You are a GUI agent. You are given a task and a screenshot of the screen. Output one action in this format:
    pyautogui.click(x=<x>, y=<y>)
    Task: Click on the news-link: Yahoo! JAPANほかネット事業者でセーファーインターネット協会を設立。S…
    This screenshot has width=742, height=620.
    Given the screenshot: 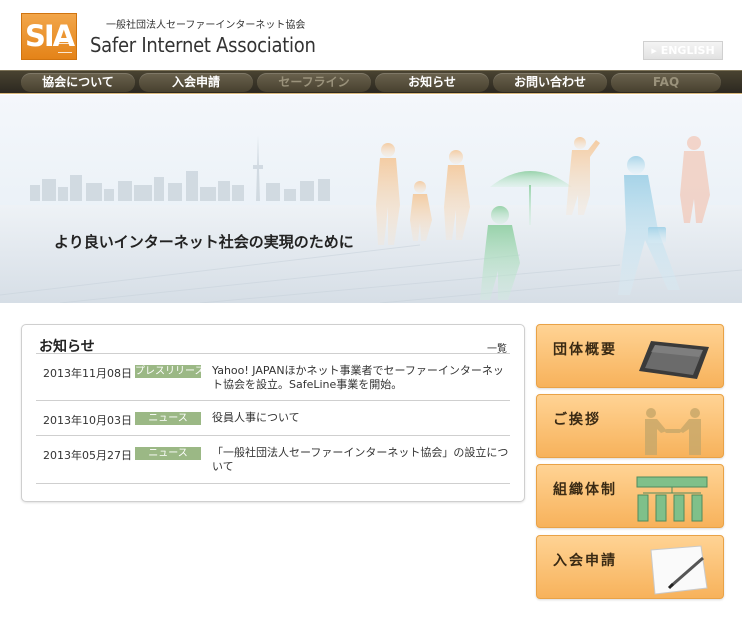 What is the action you would take?
    pyautogui.click(x=362, y=378)
    